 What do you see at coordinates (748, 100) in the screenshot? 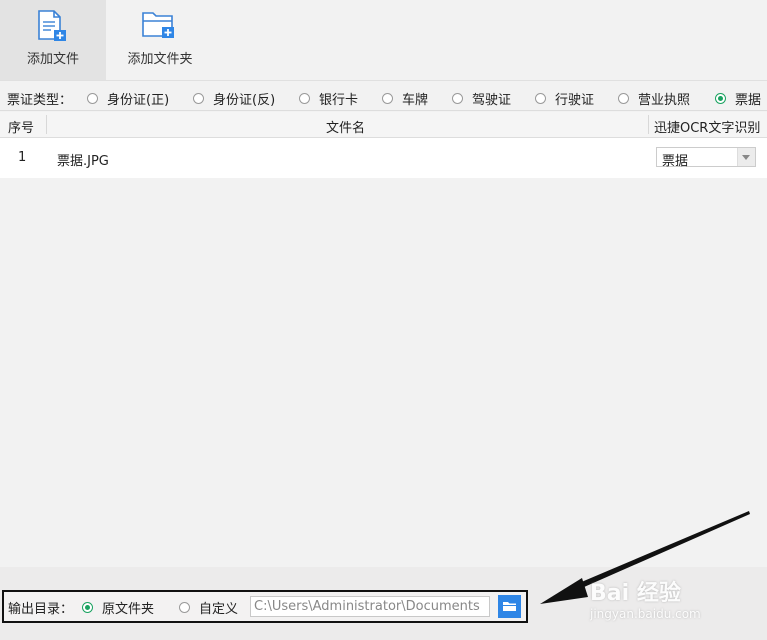
I see `radio-label: 票据` at bounding box center [748, 100].